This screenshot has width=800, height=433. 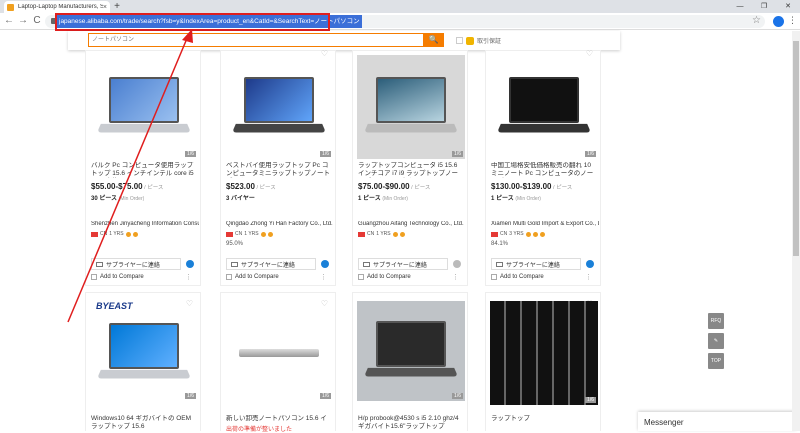 I want to click on reload-button: C, so click(x=37, y=21).